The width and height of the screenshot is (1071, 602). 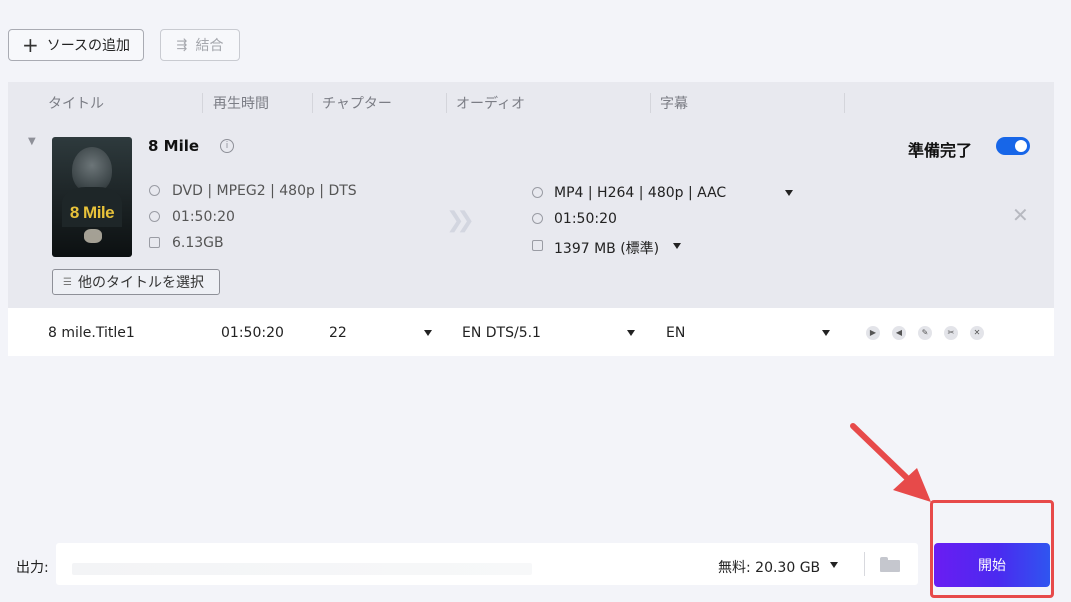 I want to click on header-title: タイトル, so click(x=76, y=104).